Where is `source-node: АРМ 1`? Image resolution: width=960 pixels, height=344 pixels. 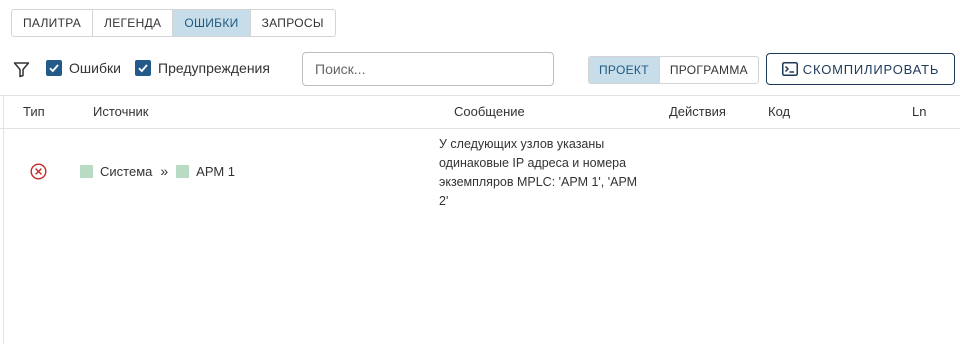 source-node: АРМ 1 is located at coordinates (215, 171).